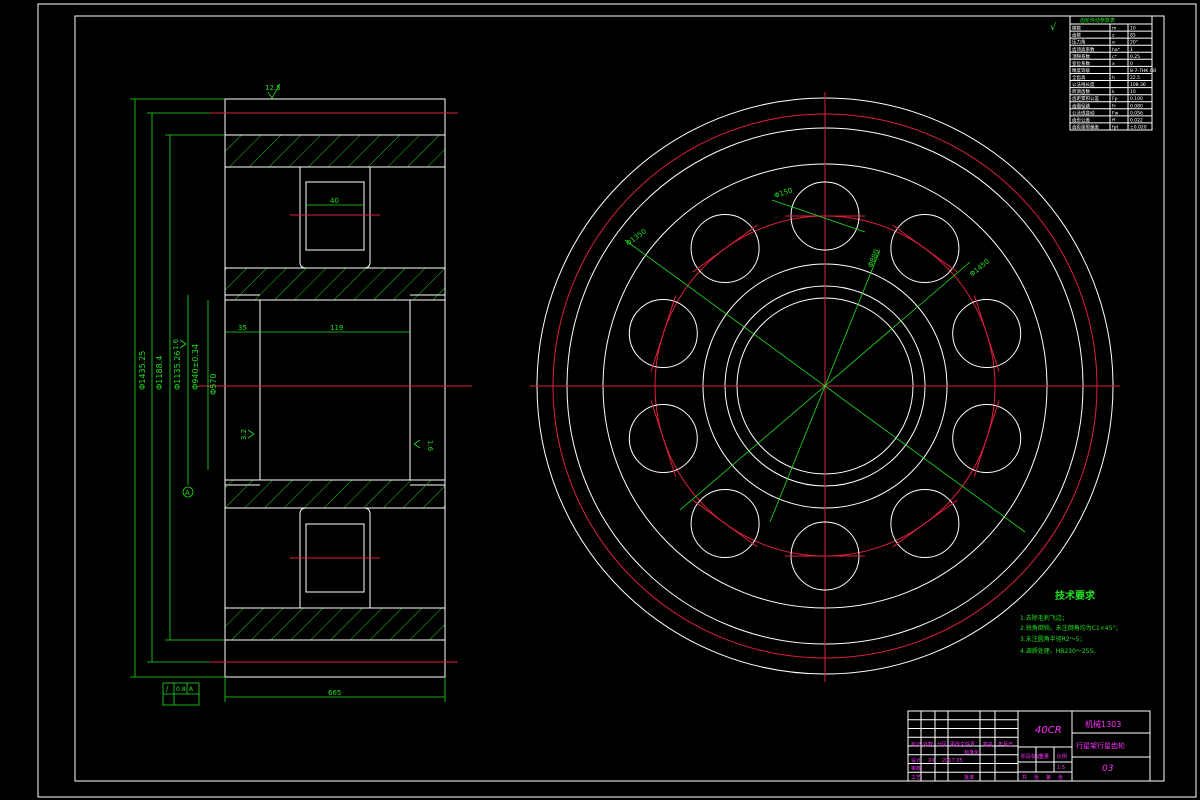  Describe the element at coordinates (1053, 639) in the screenshot. I see `tech-item: 3.未注圆角半径R2～5；` at that location.